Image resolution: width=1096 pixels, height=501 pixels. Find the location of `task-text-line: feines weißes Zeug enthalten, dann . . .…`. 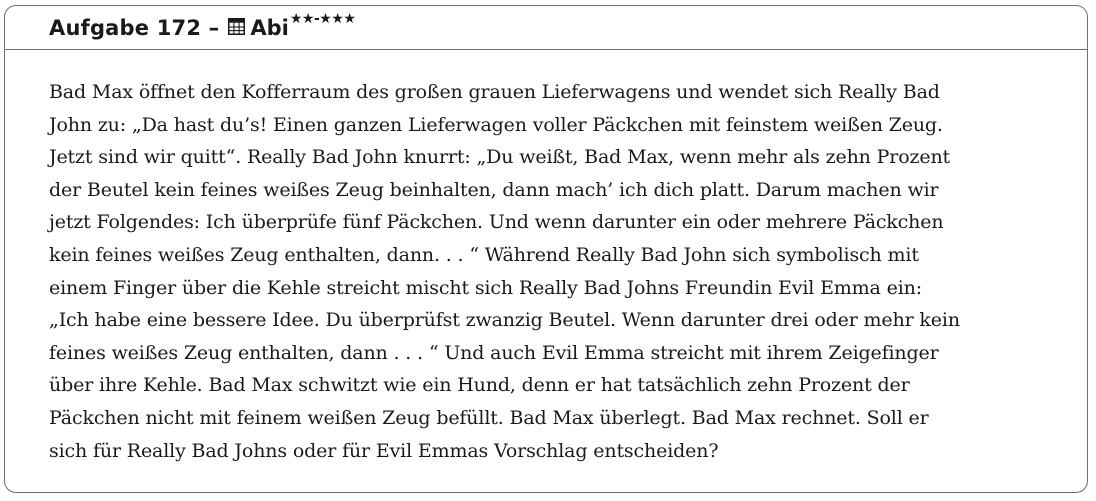

task-text-line: feines weißes Zeug enthalten, dann . . .… is located at coordinates (494, 352).